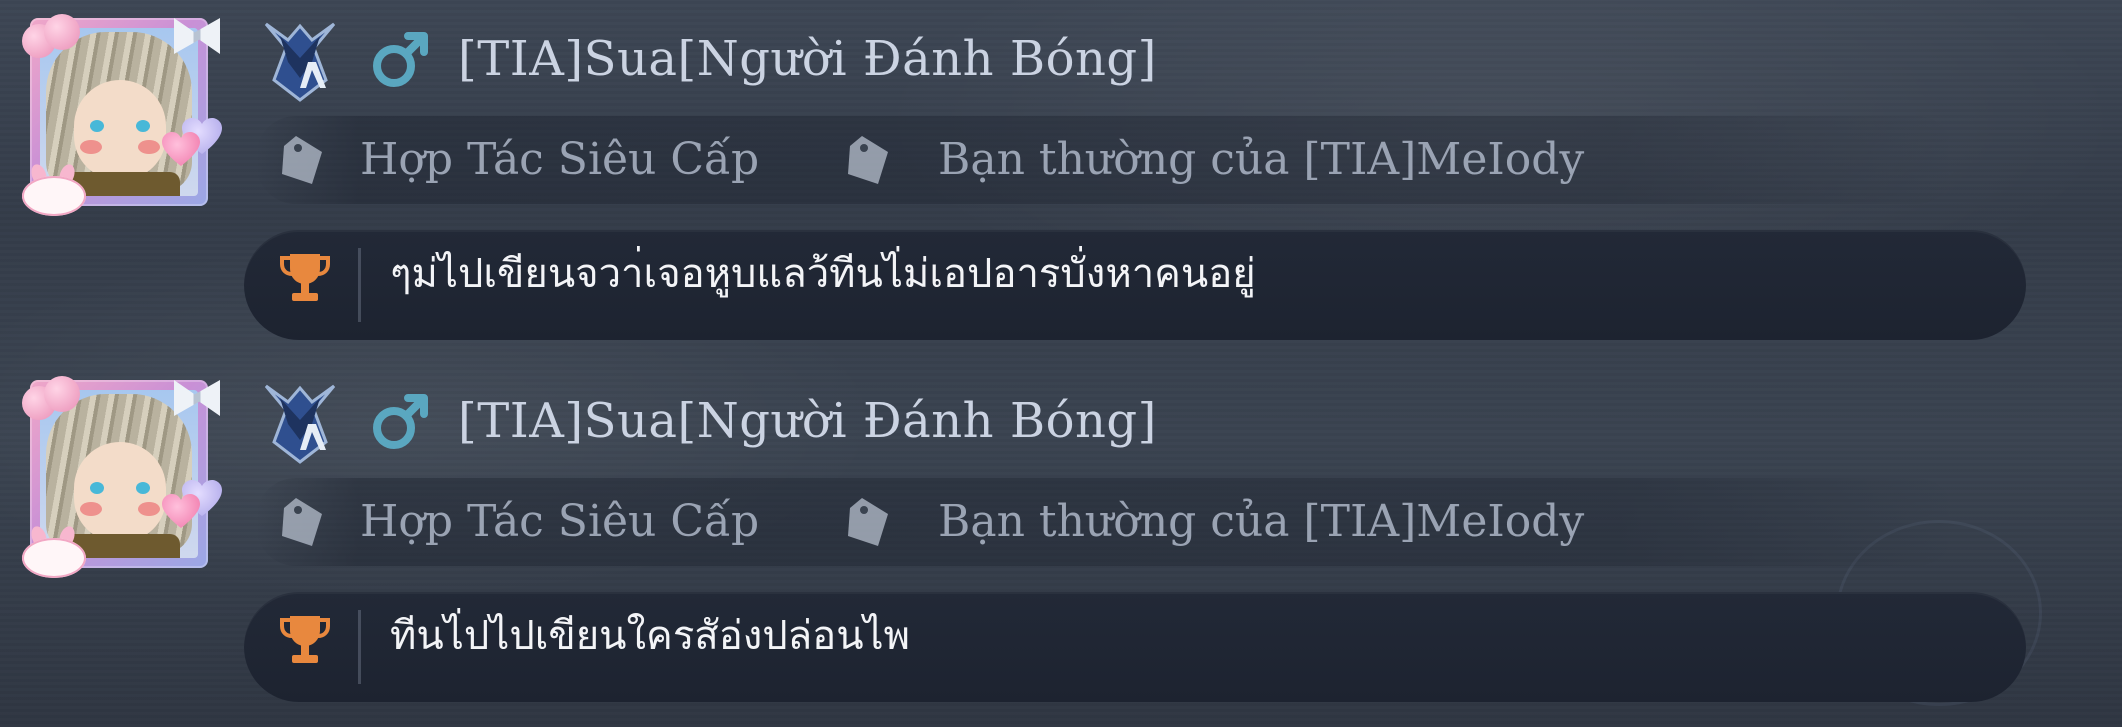 Image resolution: width=2122 pixels, height=727 pixels. I want to click on signature-text: ทีนไ่ปไปเขียนใครสัอ่งปล่อนไพ, so click(650, 636).